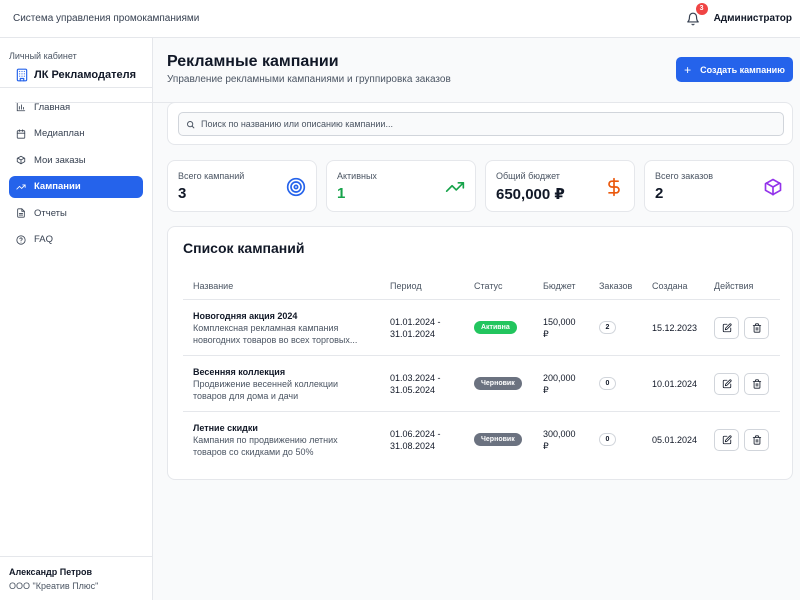 The image size is (800, 600). I want to click on sidebar-item-campaigns: Кампании, so click(76, 186).